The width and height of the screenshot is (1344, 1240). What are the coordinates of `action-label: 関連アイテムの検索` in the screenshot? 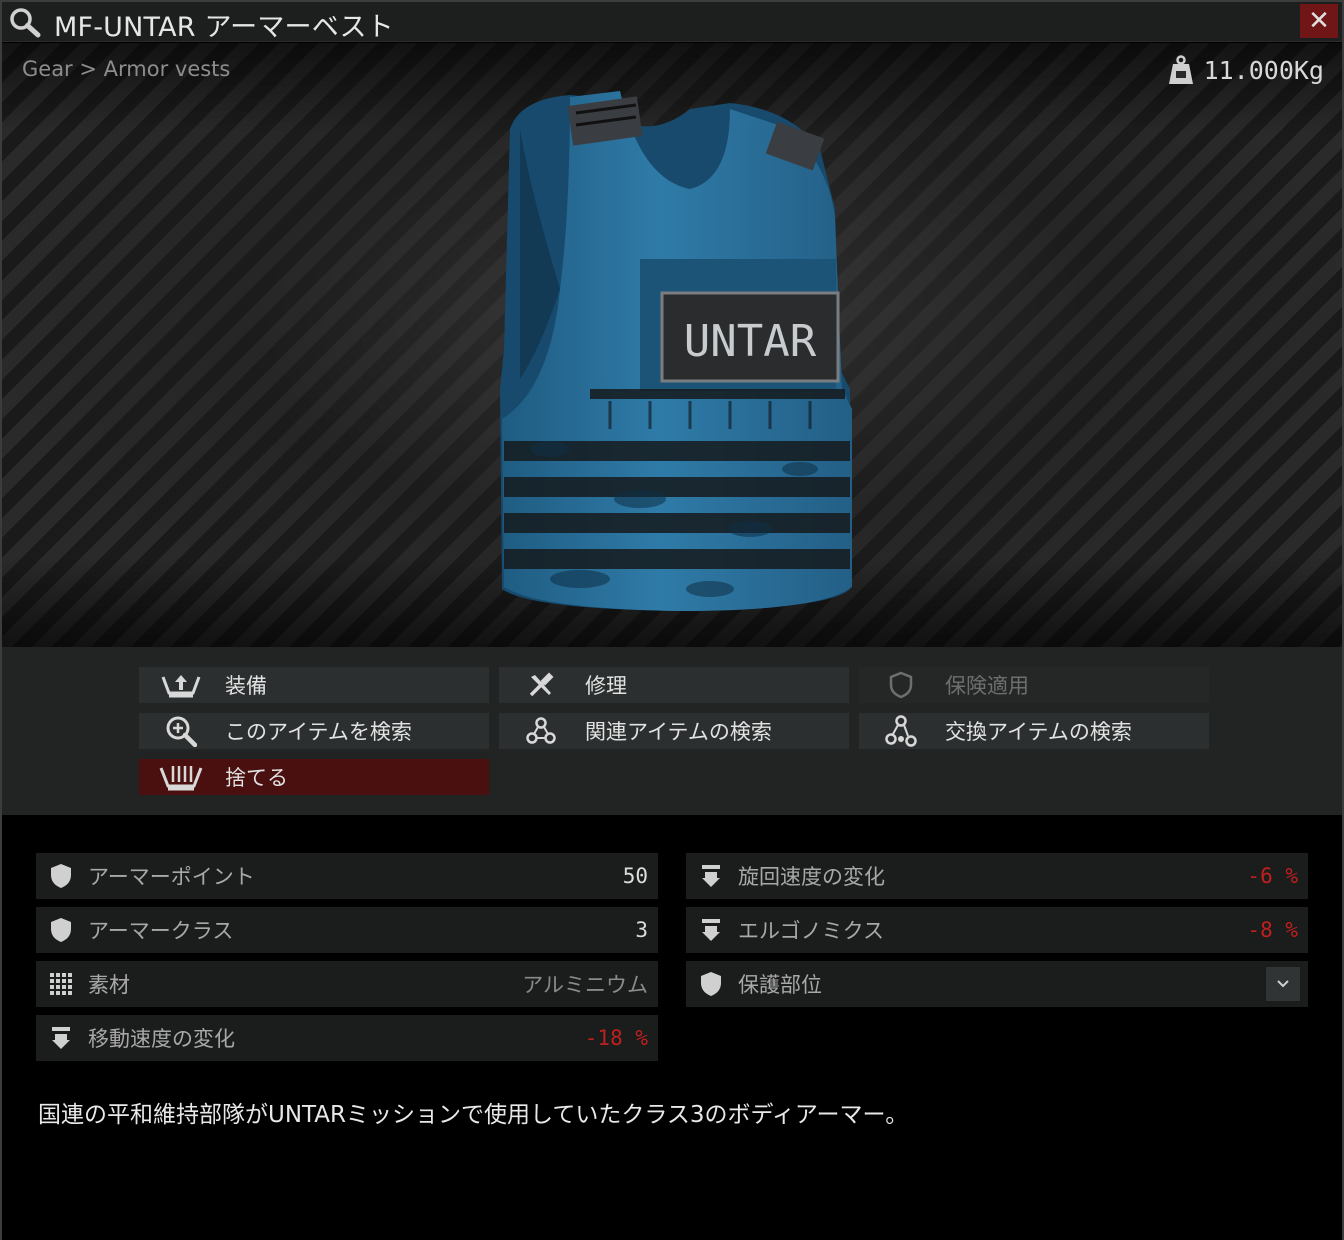 It's located at (678, 732).